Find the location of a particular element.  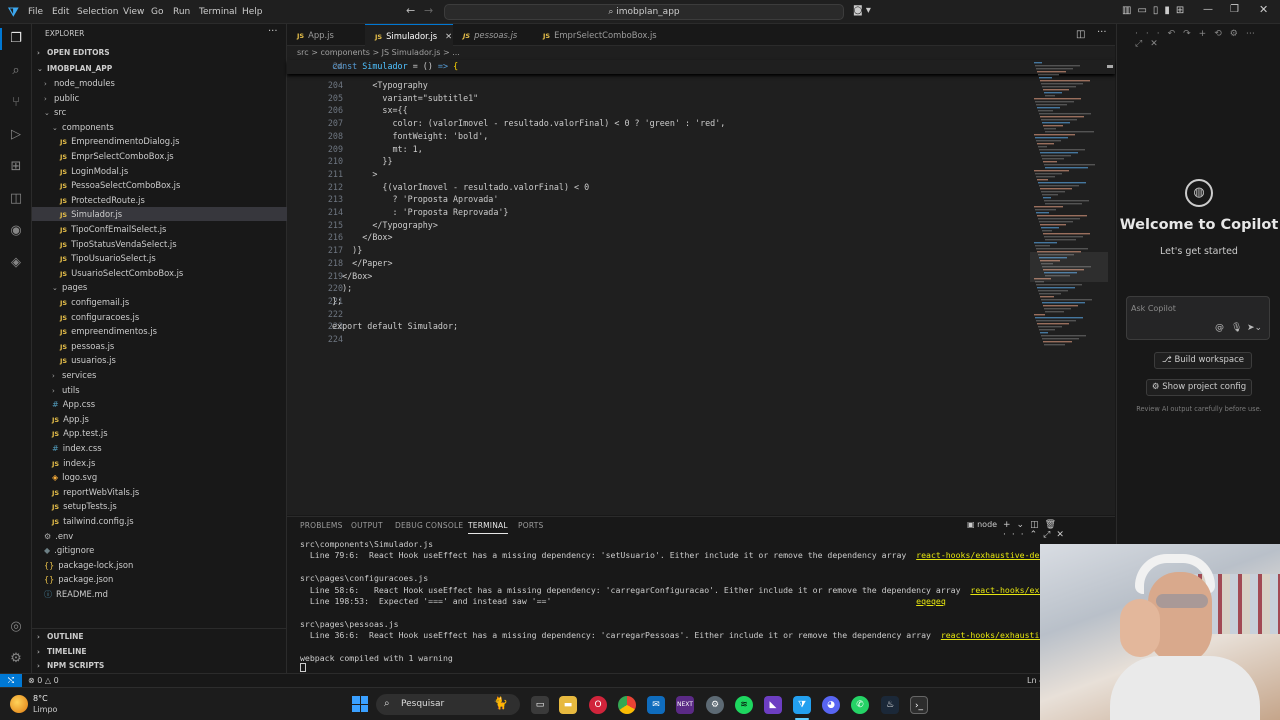

file-item: # index.css is located at coordinates (159, 448).